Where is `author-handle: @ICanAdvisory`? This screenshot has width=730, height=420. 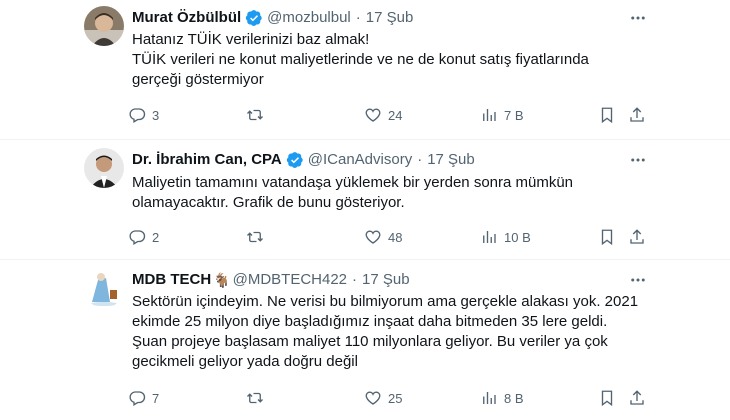 author-handle: @ICanAdvisory is located at coordinates (360, 160).